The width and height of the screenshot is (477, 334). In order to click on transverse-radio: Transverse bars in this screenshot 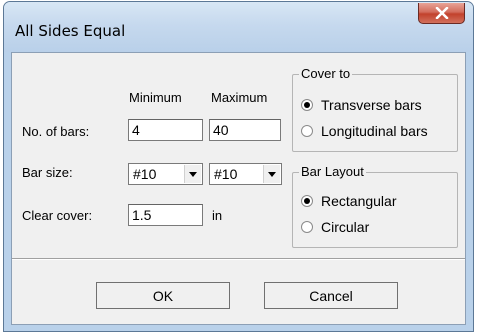, I will do `click(361, 105)`.